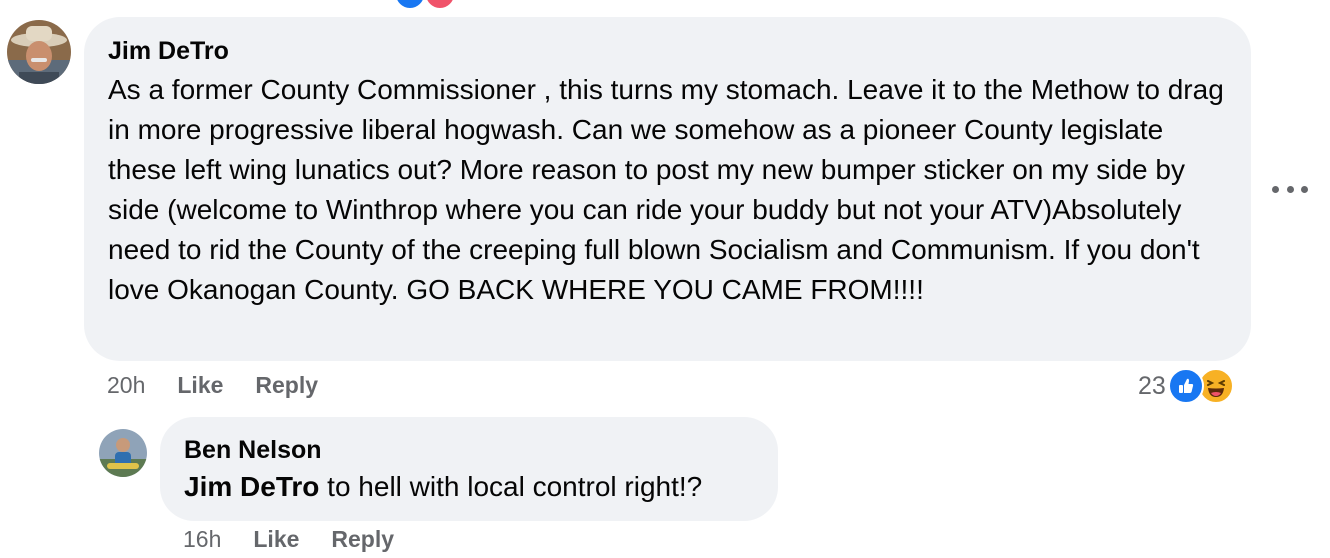  I want to click on comment-timestamp: 16h, so click(202, 539).